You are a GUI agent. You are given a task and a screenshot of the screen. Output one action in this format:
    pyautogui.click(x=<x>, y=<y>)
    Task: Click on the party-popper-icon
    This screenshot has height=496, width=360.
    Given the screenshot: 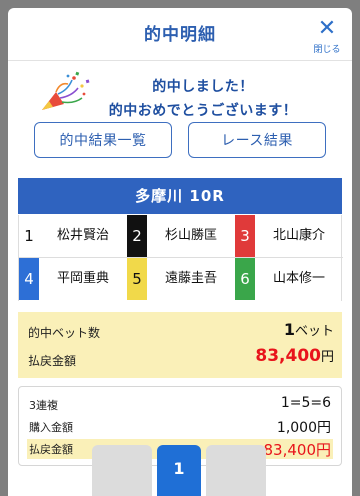 What is the action you would take?
    pyautogui.click(x=66, y=90)
    